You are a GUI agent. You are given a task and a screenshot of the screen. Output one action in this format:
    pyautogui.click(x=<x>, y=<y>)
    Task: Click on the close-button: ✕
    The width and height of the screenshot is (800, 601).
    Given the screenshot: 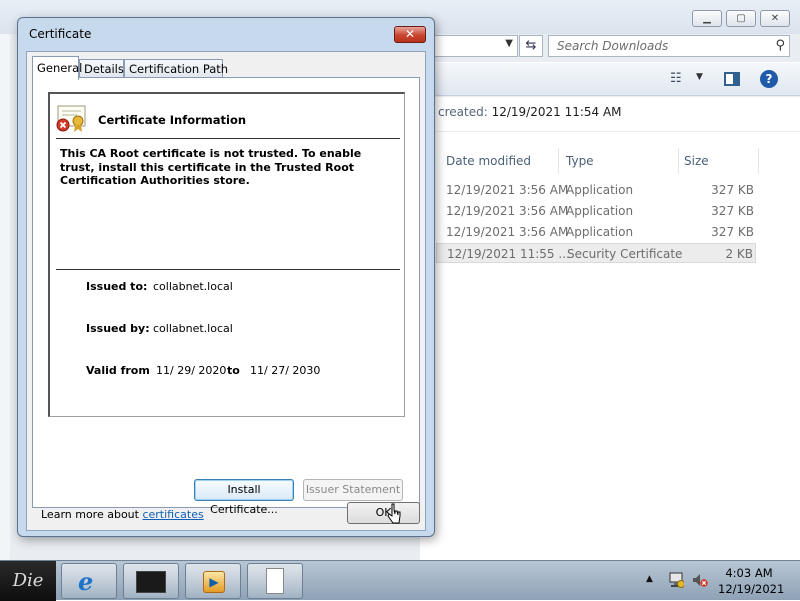 What is the action you would take?
    pyautogui.click(x=775, y=18)
    